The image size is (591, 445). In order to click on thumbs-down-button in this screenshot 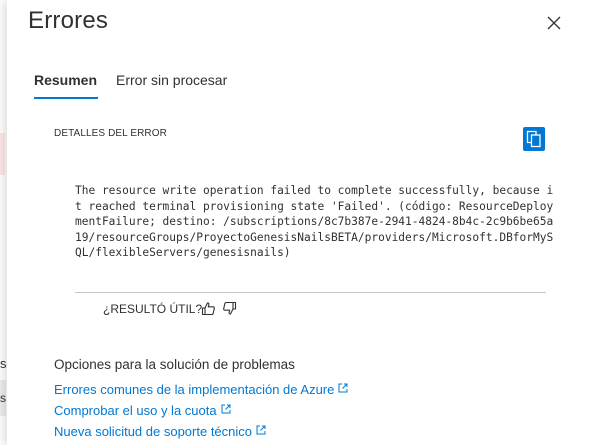, I will do `click(229, 308)`.